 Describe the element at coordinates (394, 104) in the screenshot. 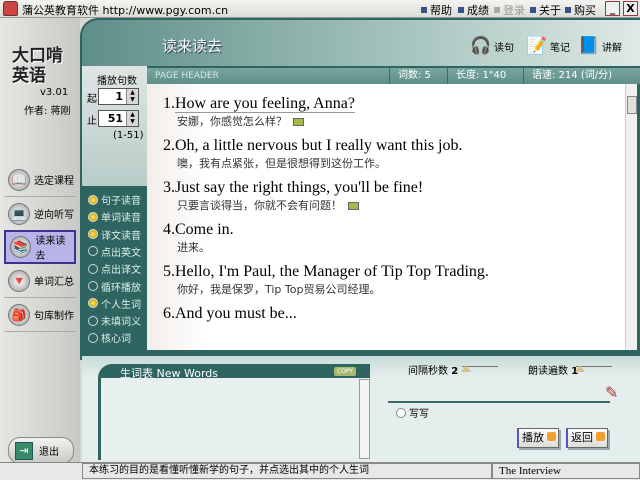

I see `english-sentence: 1.How are you feeling, Anna?` at that location.